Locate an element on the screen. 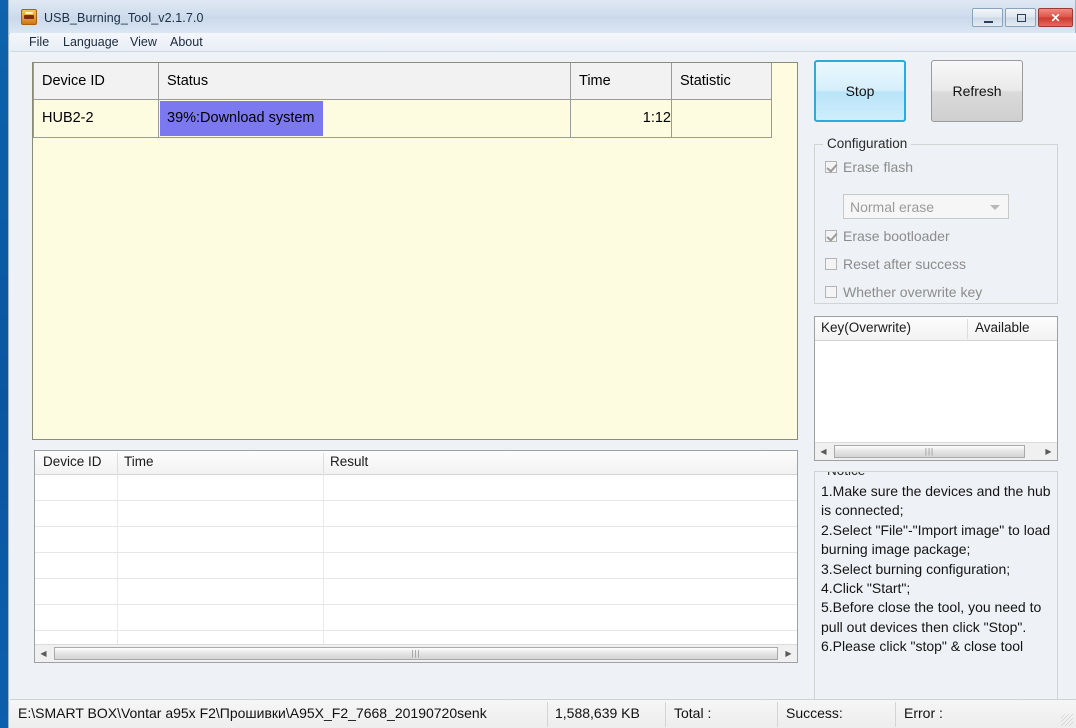  checkbox-erase-bootloader: Erase bootloader is located at coordinates (887, 236).